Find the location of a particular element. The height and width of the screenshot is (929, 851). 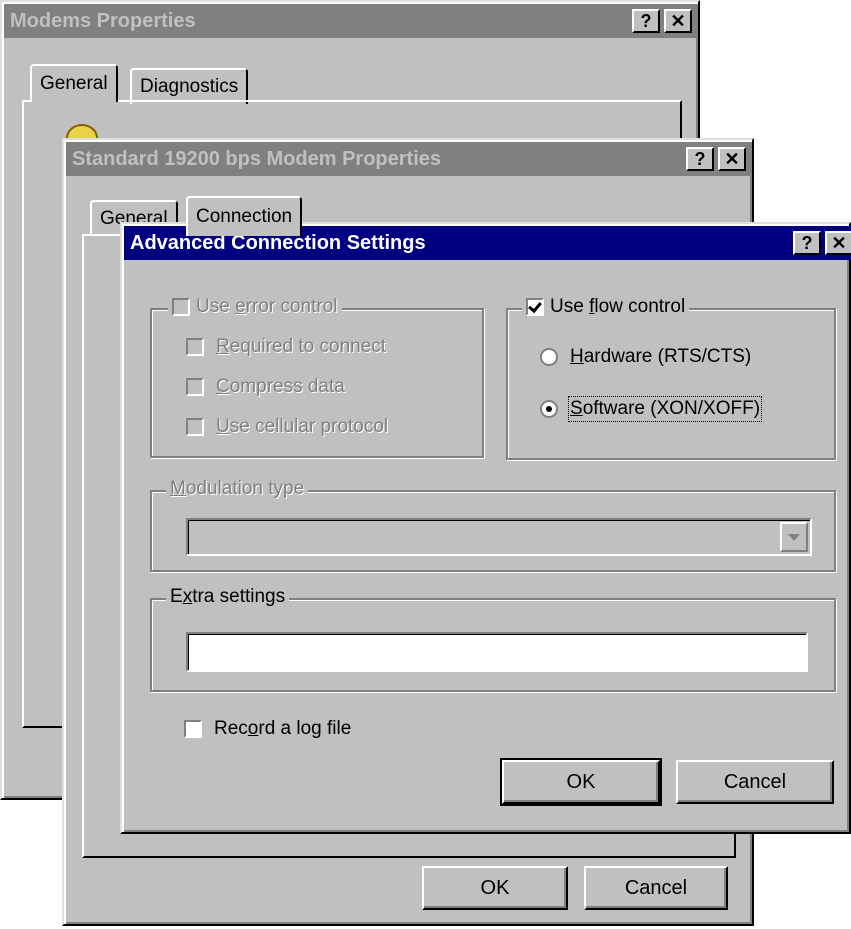

use-cellular-protocol-checkbox: Use cellular protocol is located at coordinates (287, 427).